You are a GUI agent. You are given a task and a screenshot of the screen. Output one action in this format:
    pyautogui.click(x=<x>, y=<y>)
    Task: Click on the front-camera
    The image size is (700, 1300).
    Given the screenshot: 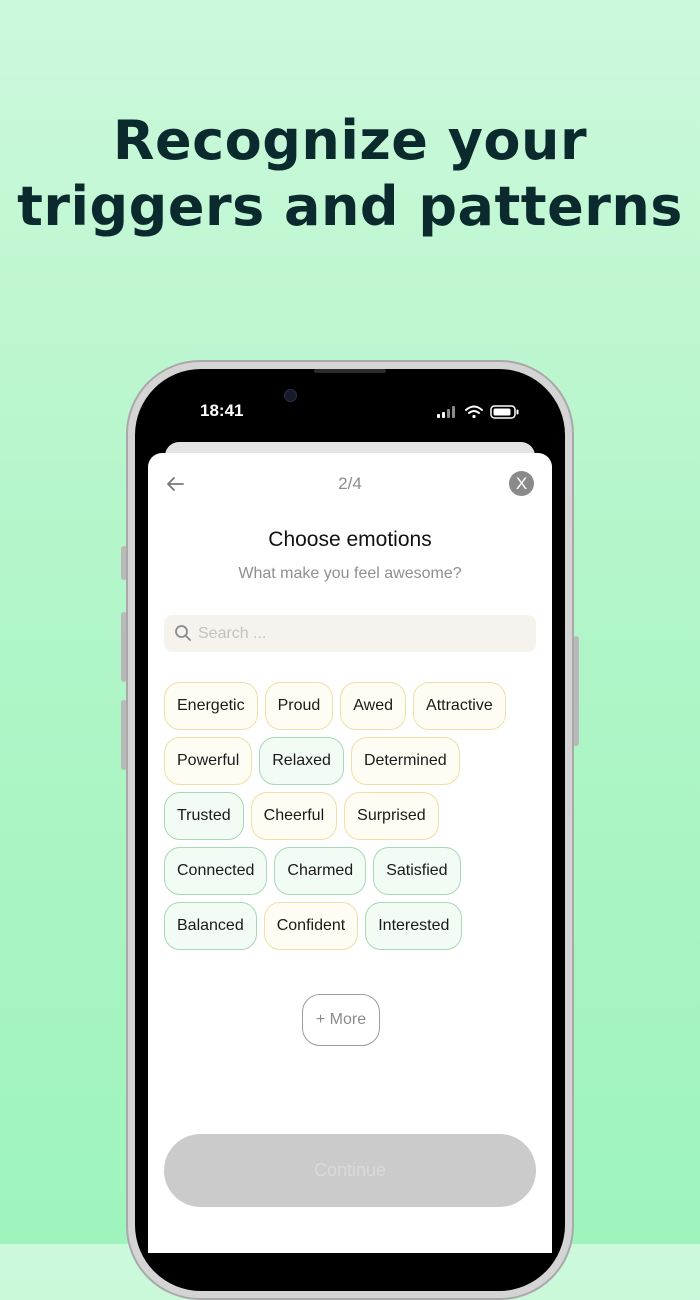 What is the action you would take?
    pyautogui.click(x=290, y=395)
    